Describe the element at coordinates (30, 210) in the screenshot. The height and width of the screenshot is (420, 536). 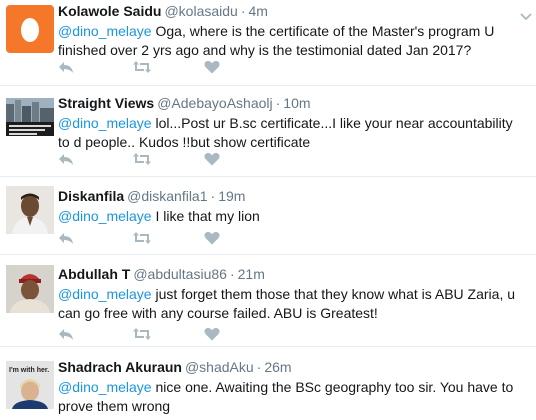
I see `man-photo-avatar` at that location.